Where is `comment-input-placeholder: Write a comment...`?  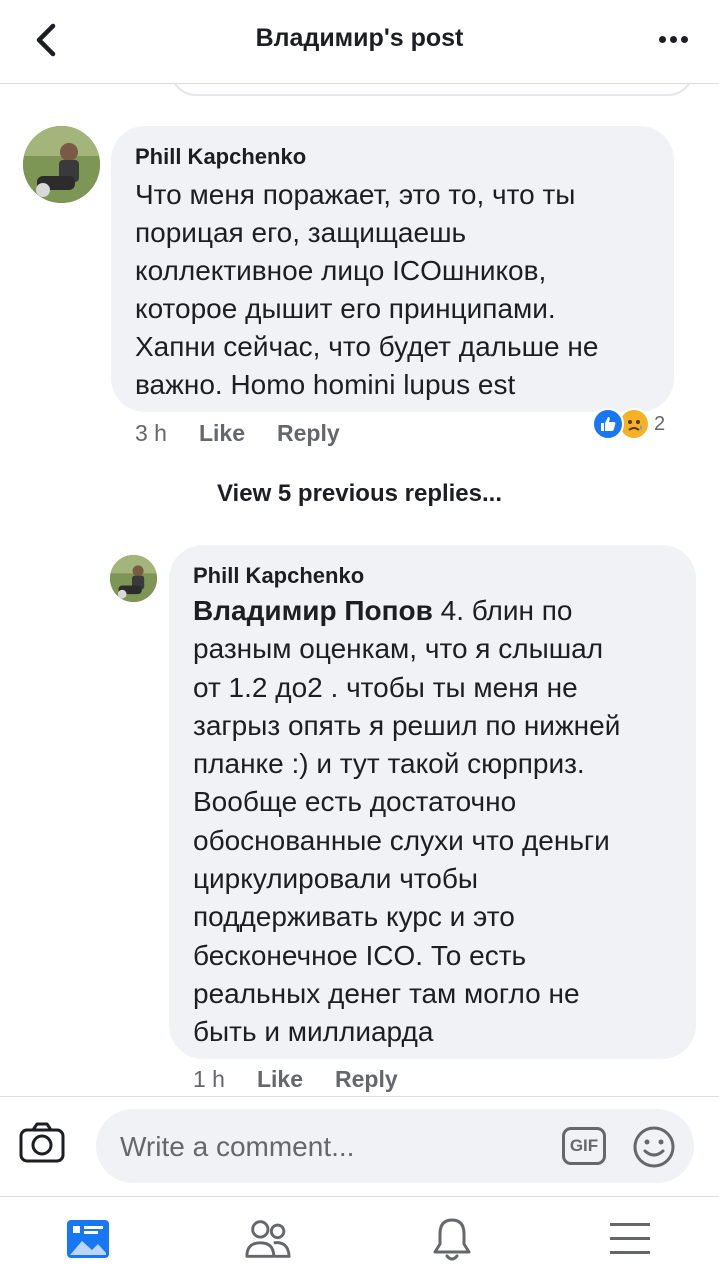
comment-input-placeholder: Write a comment... is located at coordinates (237, 1146).